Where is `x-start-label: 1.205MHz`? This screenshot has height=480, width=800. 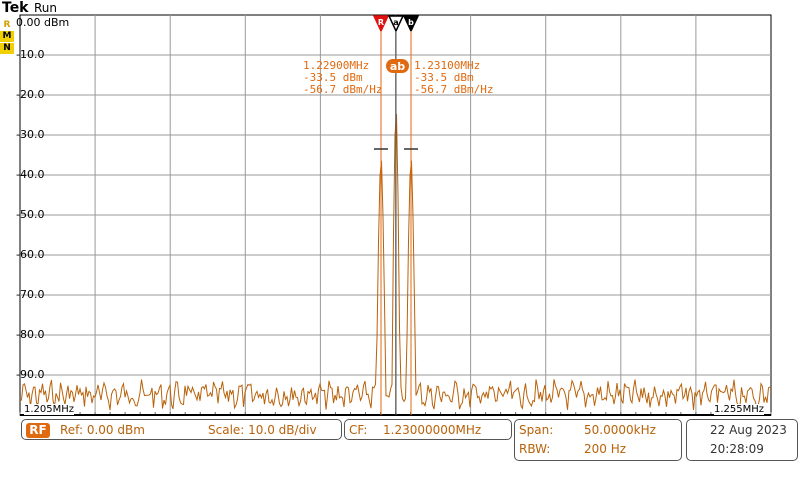
x-start-label: 1.205MHz is located at coordinates (49, 409).